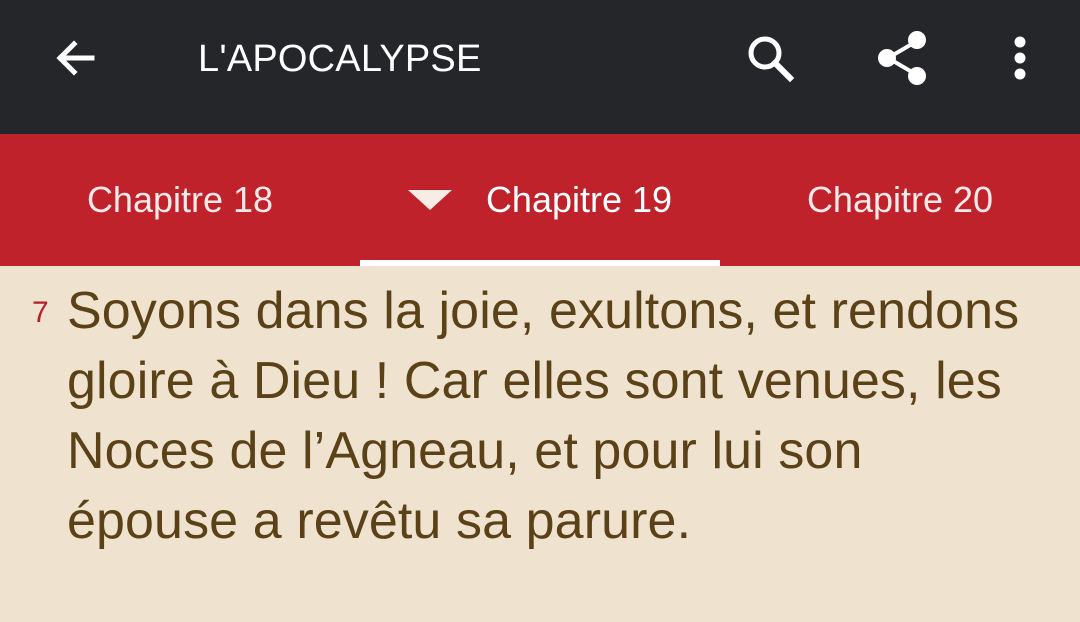  I want to click on tab-label: Chapitre 20, so click(900, 199).